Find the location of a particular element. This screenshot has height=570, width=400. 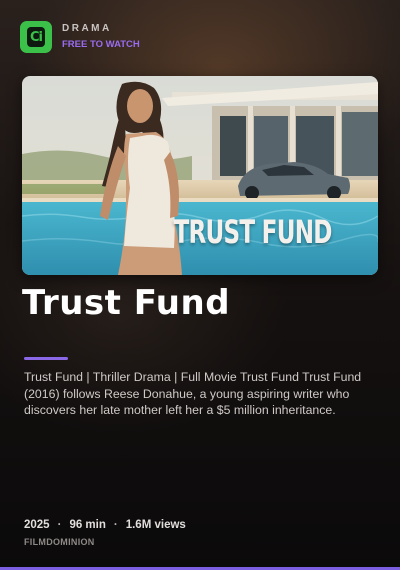

video-meta: 2025 · 96 min · 1.6M views is located at coordinates (105, 525).